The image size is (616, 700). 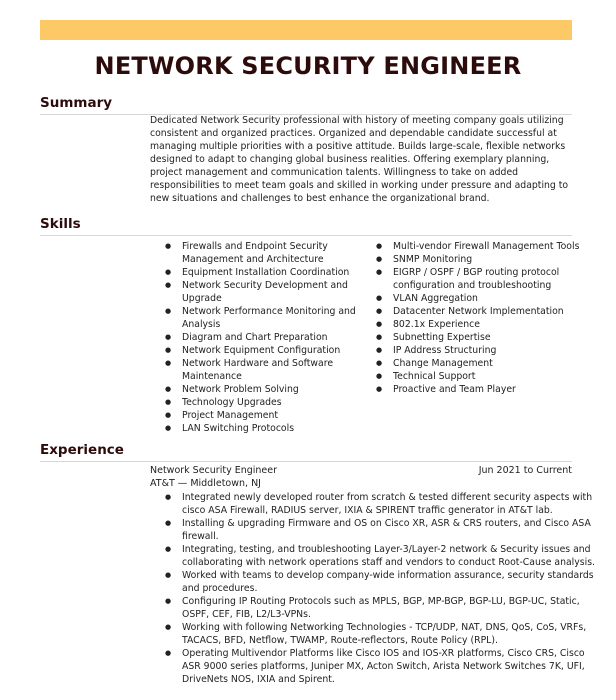 What do you see at coordinates (273, 428) in the screenshot?
I see `skill-item: LAN Switching Protocols` at bounding box center [273, 428].